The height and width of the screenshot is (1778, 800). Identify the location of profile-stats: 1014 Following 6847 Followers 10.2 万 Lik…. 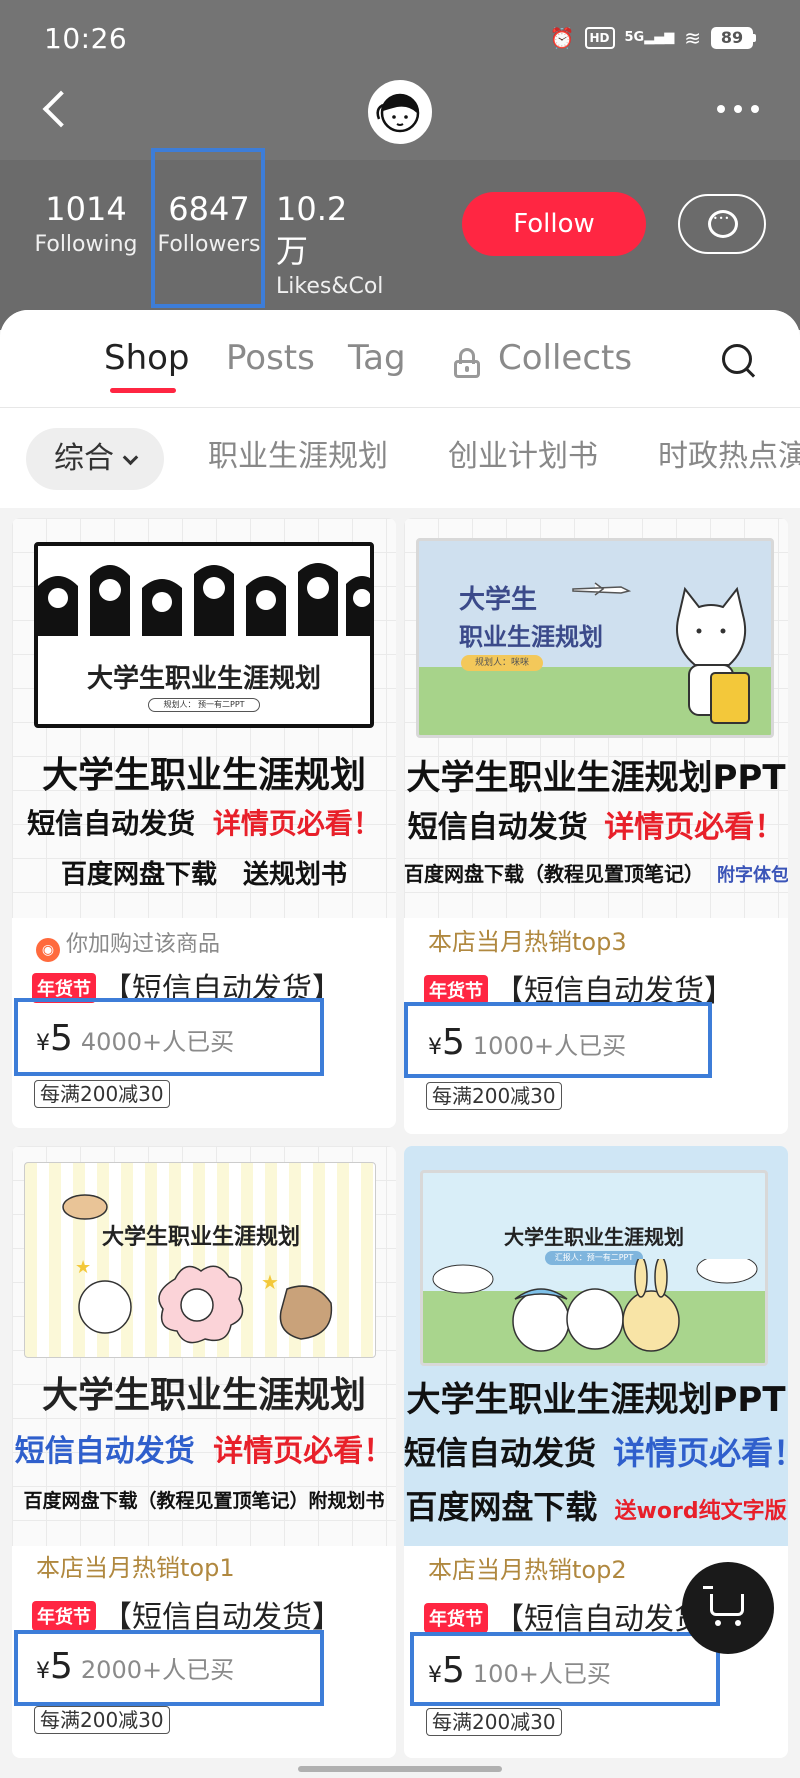
(400, 240).